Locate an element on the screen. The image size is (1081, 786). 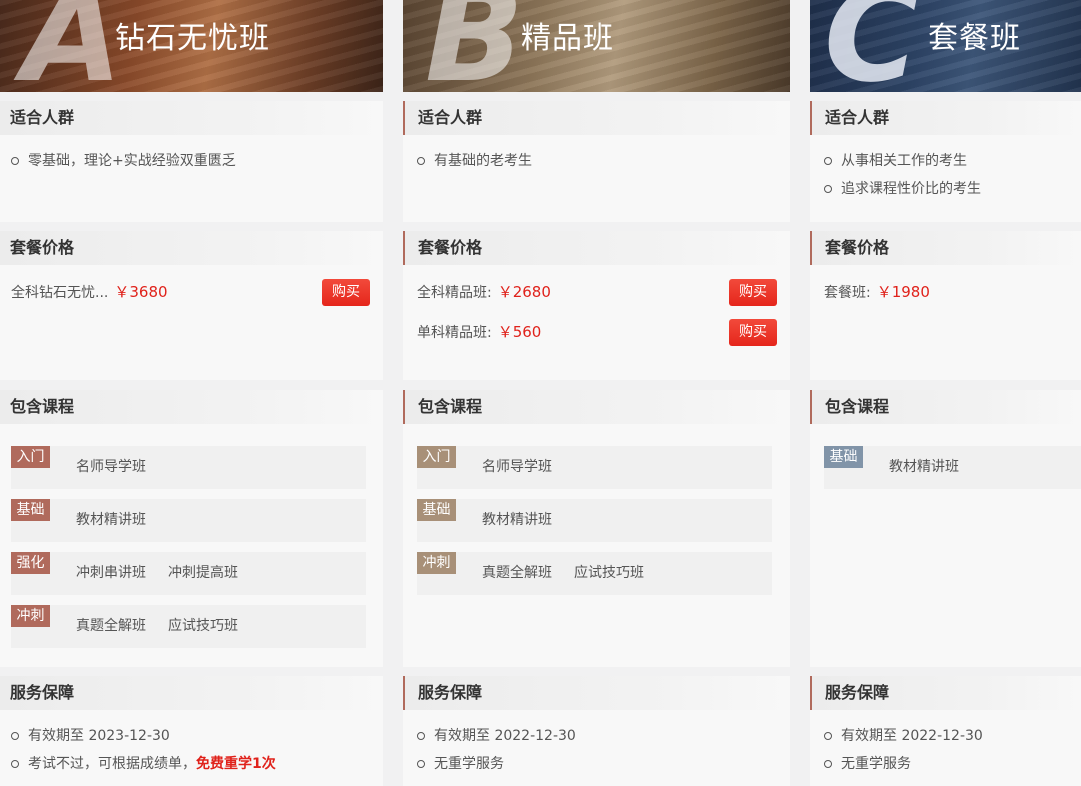
banner-letter: C is located at coordinates (872, 46).